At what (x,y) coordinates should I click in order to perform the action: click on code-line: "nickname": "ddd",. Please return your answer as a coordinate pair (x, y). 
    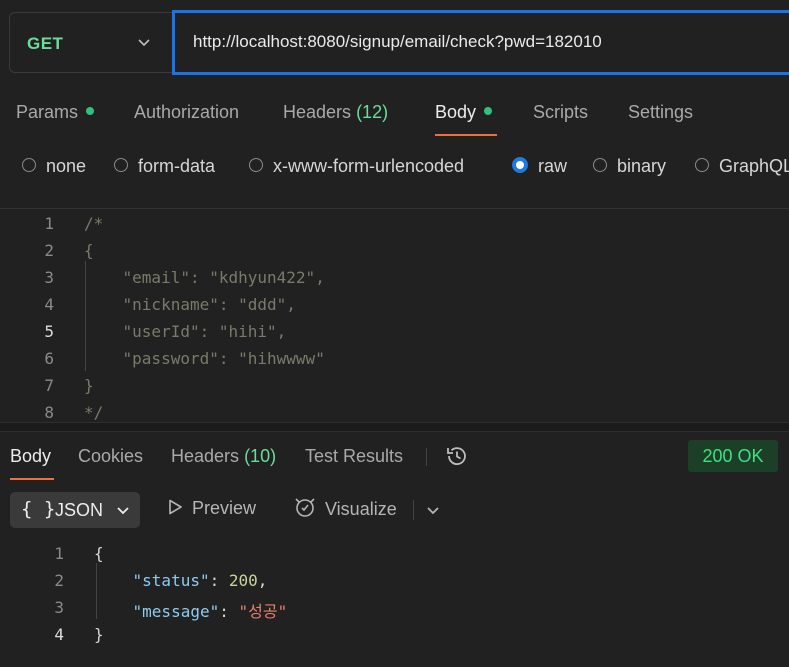
    Looking at the image, I should click on (190, 304).